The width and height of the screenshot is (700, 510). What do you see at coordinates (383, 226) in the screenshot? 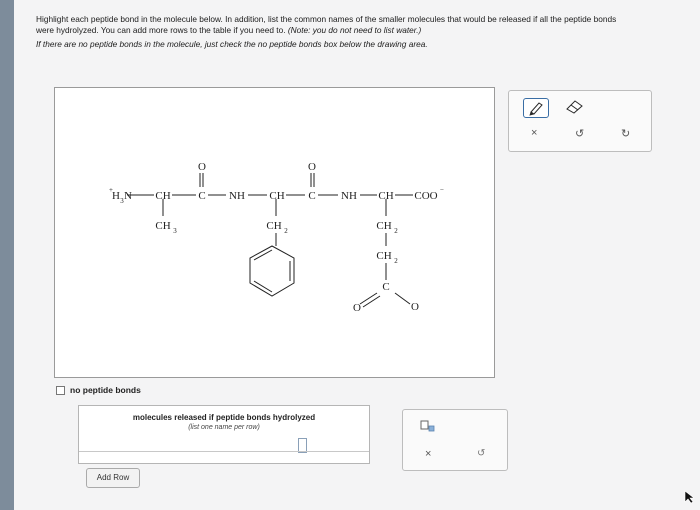
I see `label-side-ch2-a: CH` at bounding box center [383, 226].